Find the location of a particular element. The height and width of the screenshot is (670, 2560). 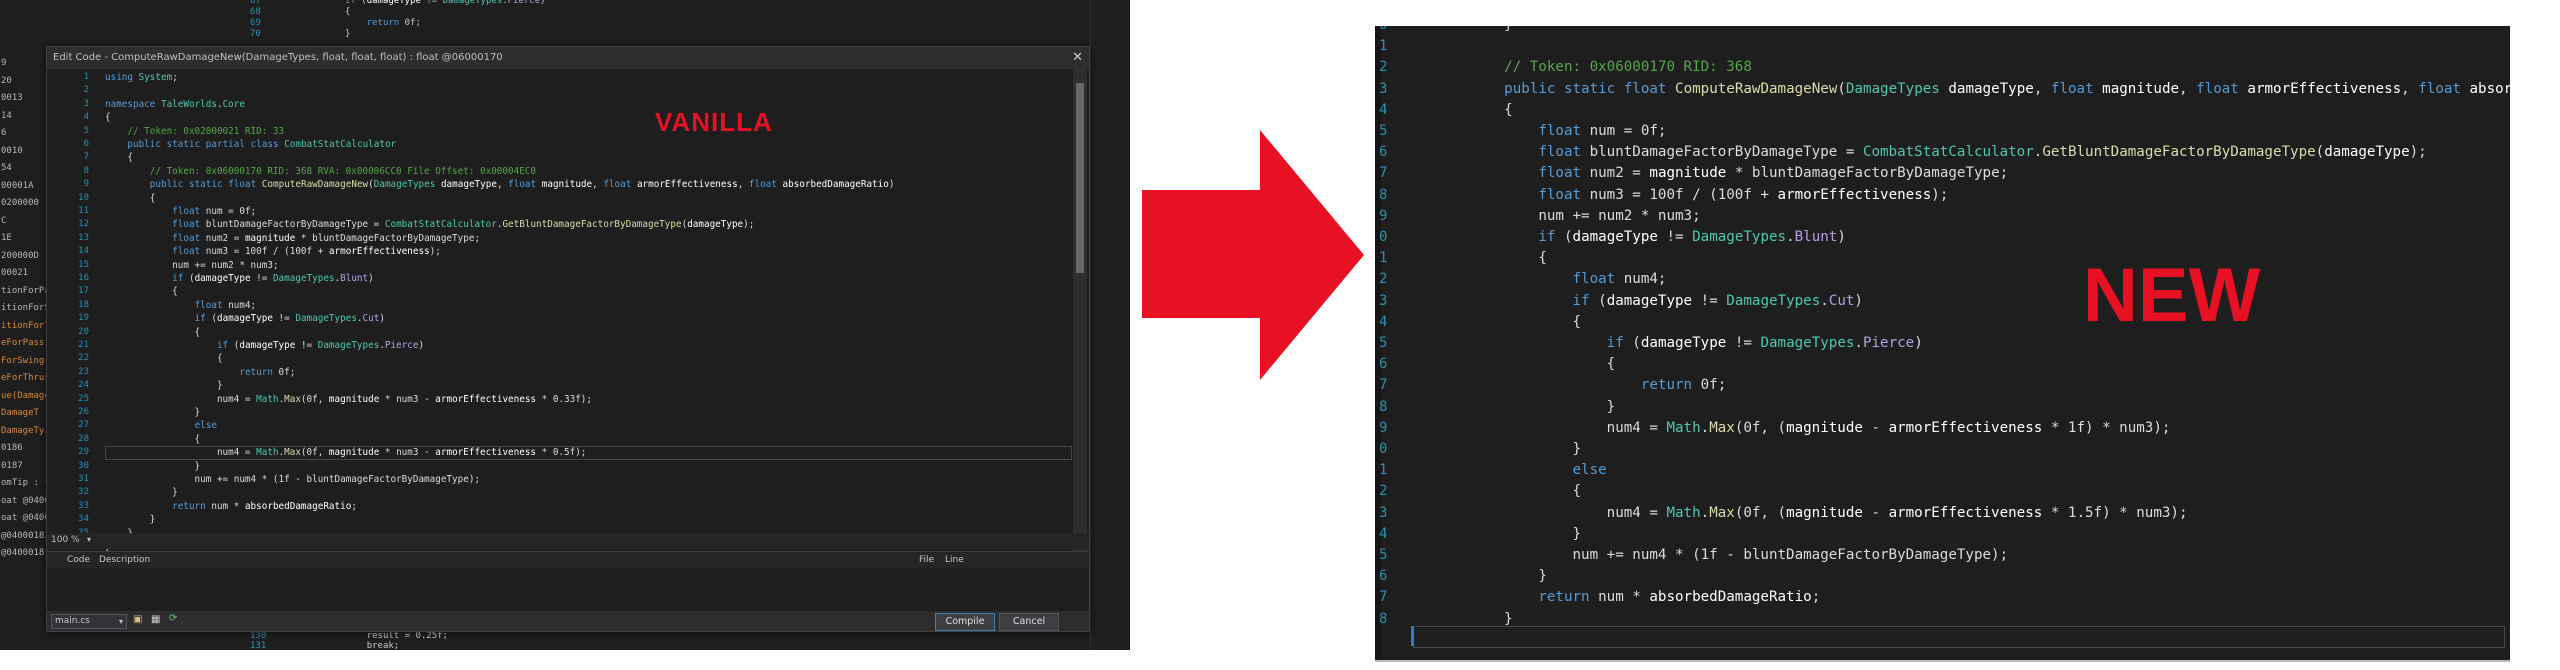

error-col-code: Code is located at coordinates (78, 560).